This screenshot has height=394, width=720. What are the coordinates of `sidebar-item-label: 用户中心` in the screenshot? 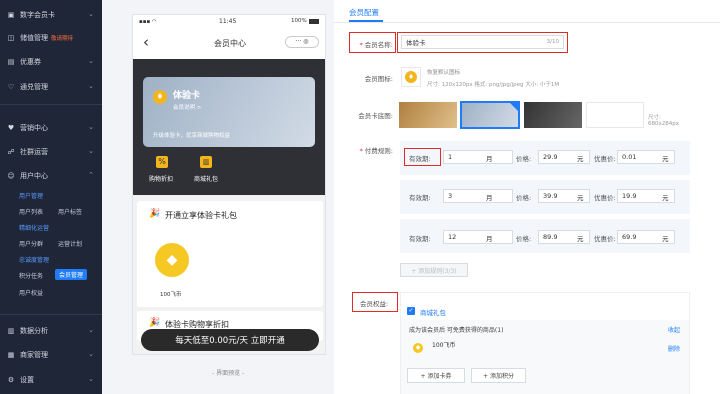 It's located at (34, 176).